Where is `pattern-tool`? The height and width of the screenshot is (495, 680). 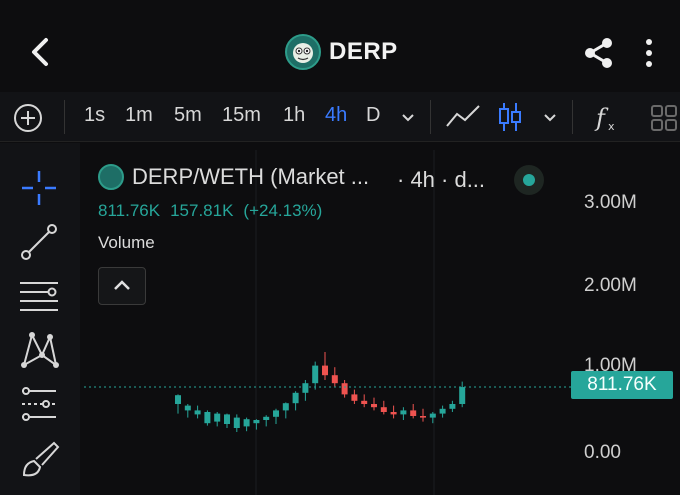
pattern-tool is located at coordinates (39, 350).